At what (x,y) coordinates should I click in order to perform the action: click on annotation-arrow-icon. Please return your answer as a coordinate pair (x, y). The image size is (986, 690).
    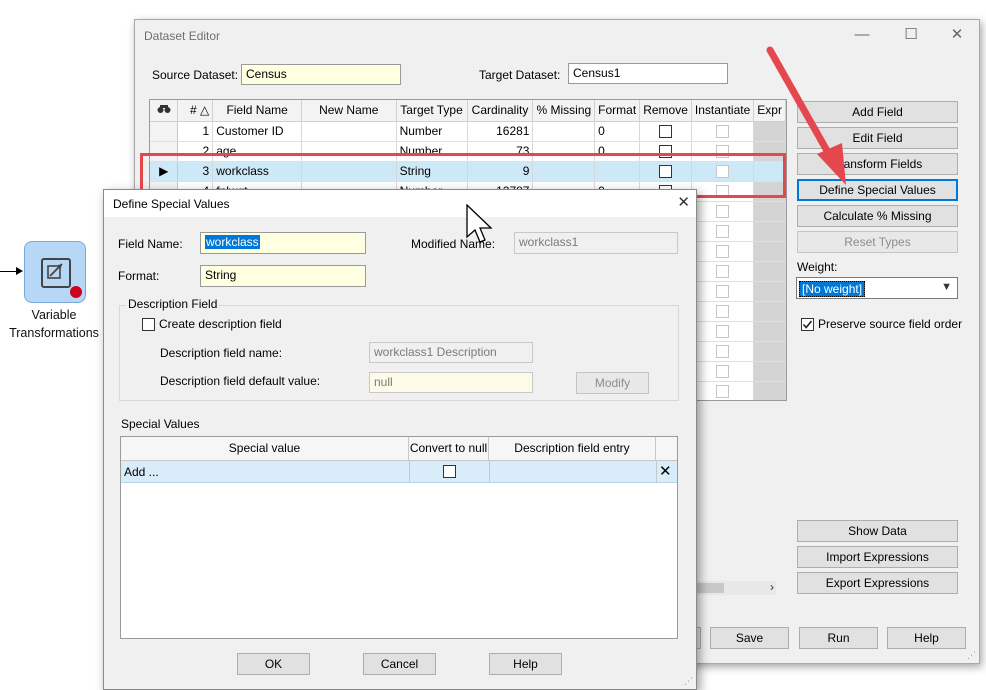
    Looking at the image, I should click on (806, 115).